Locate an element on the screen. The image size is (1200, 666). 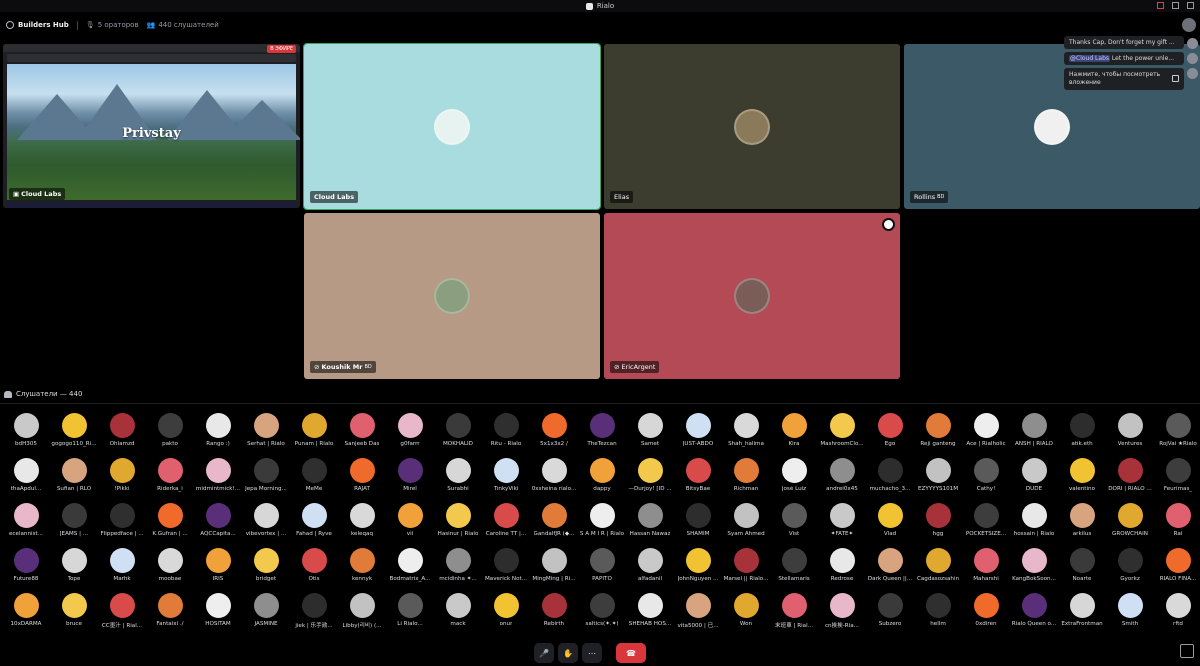
listener-name: Surabhi is located at coordinates (458, 489).